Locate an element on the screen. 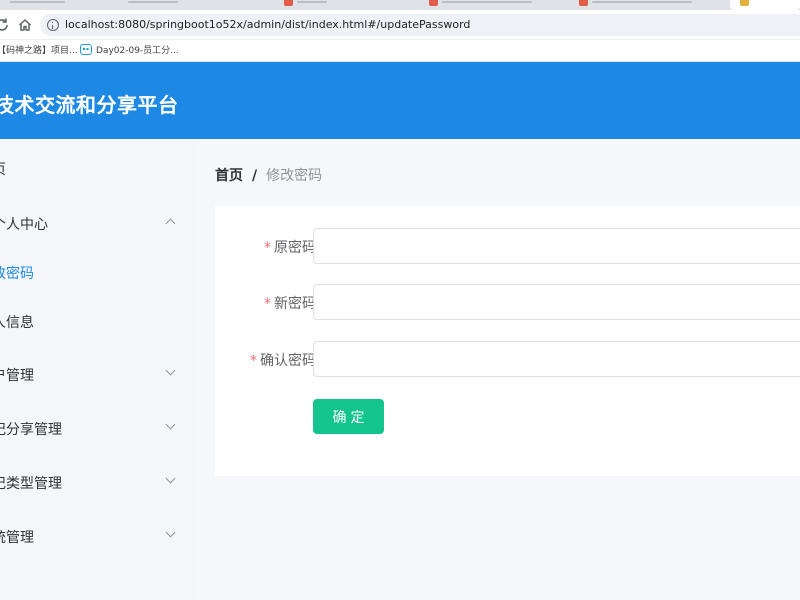 The width and height of the screenshot is (800, 600). sidebar-item-label: 人信息 is located at coordinates (17, 323).